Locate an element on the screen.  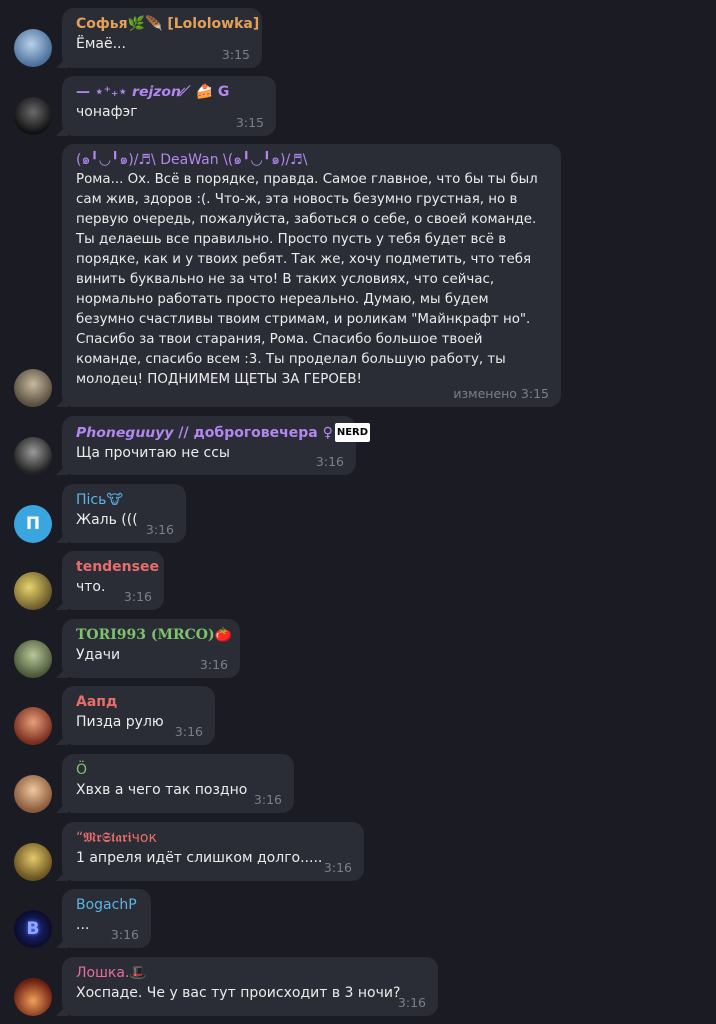
message-time: изменено 3:15 is located at coordinates (501, 393).